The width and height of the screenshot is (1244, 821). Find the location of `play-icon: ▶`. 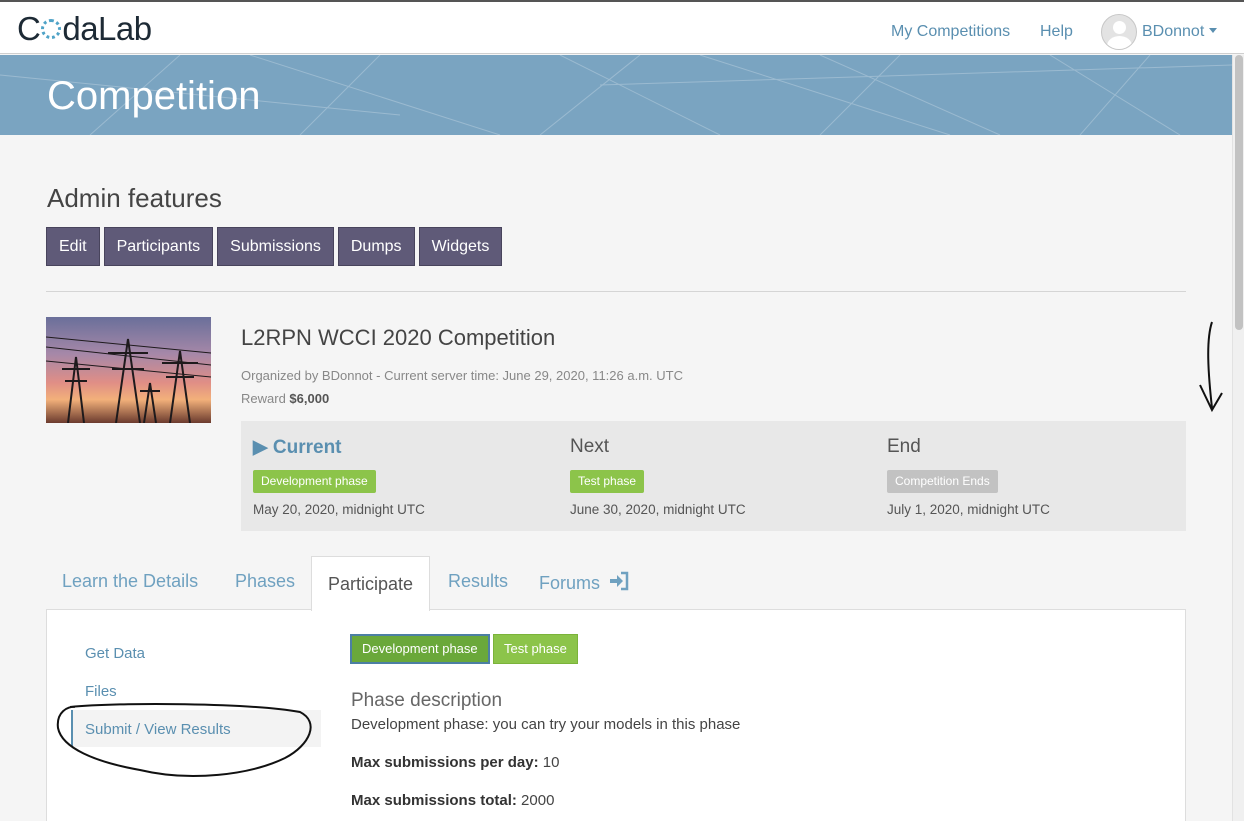

play-icon: ▶ is located at coordinates (263, 447).